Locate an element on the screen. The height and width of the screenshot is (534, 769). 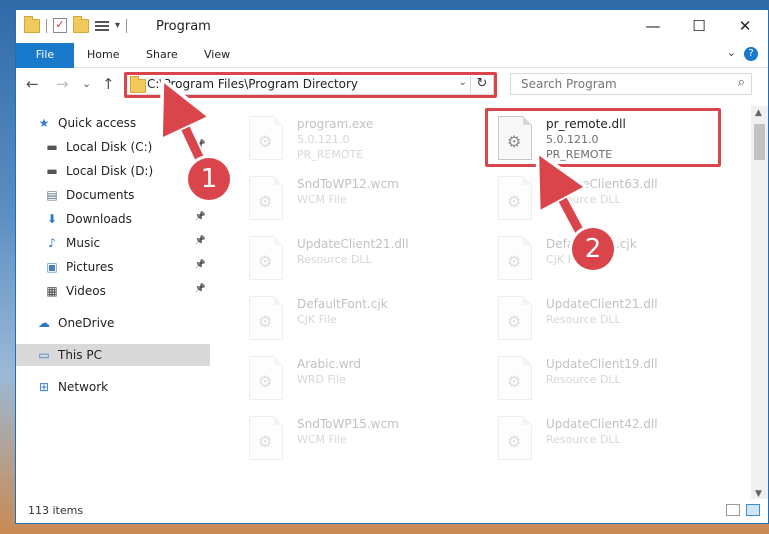
sidebar-item: ▬Local Disk (D:)📌 is located at coordinates (113, 171).